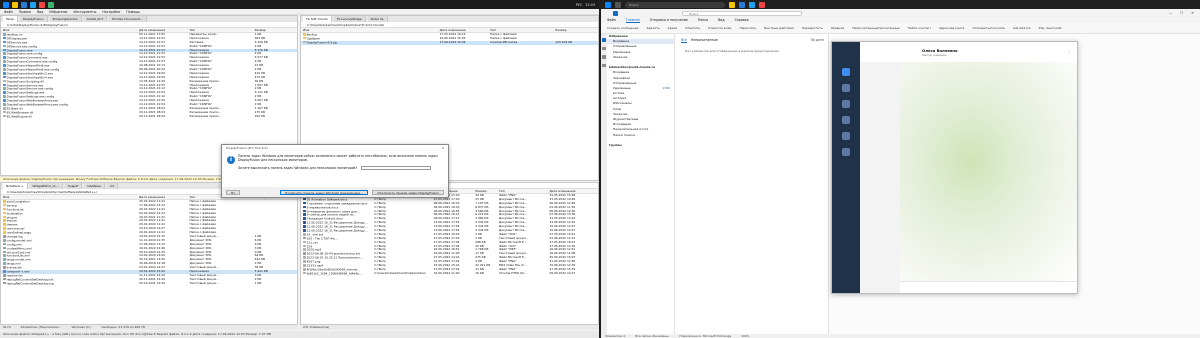 The width and height of the screenshot is (1200, 338). I want to click on ribbon-button: Удалить, so click(653, 28).